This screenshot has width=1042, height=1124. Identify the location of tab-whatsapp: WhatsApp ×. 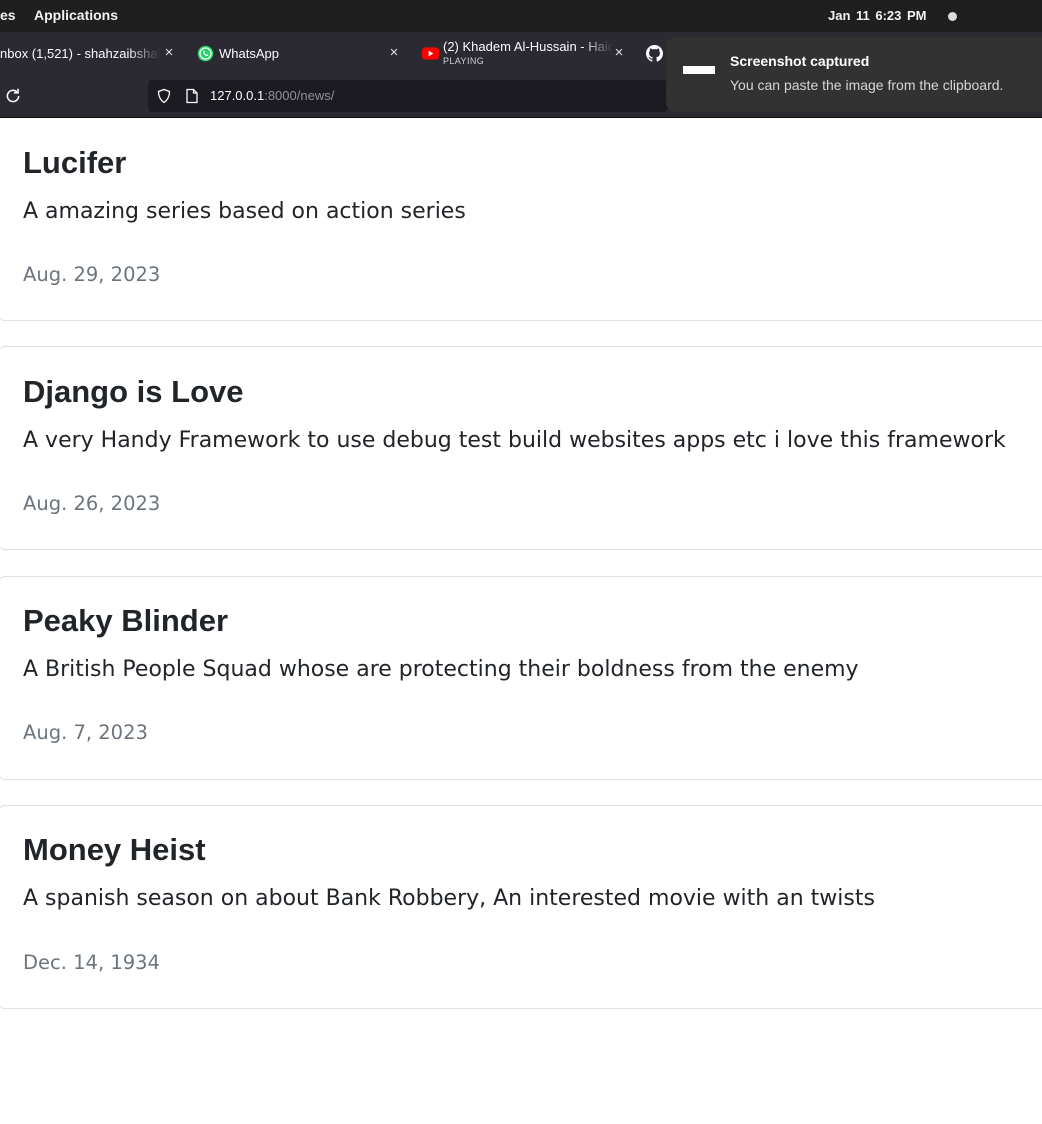
(297, 53).